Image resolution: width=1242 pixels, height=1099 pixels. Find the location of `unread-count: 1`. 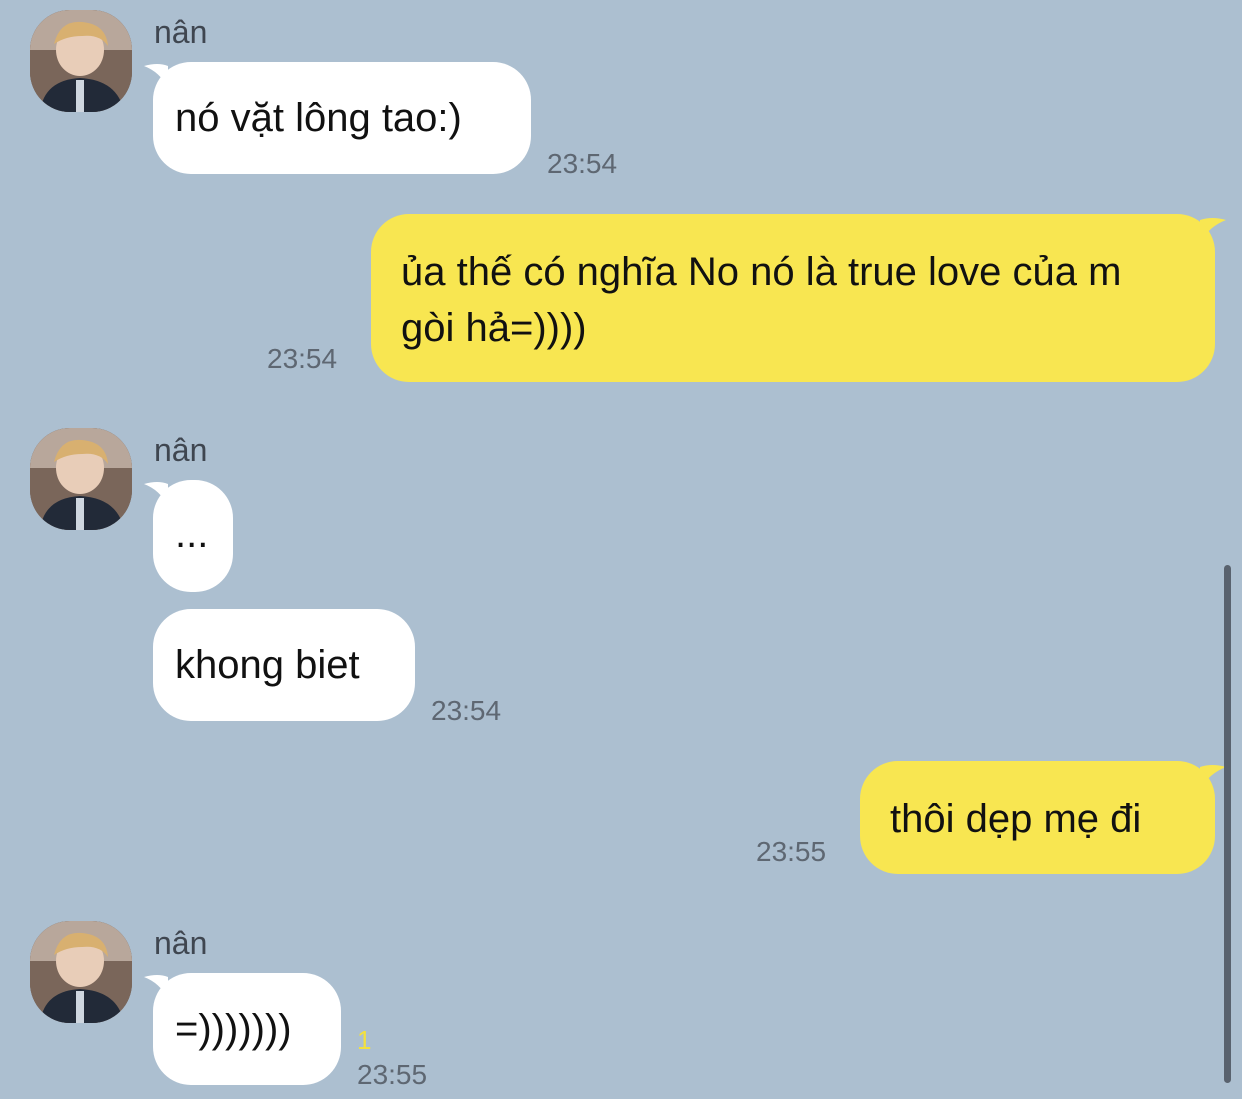

unread-count: 1 is located at coordinates (364, 1040).